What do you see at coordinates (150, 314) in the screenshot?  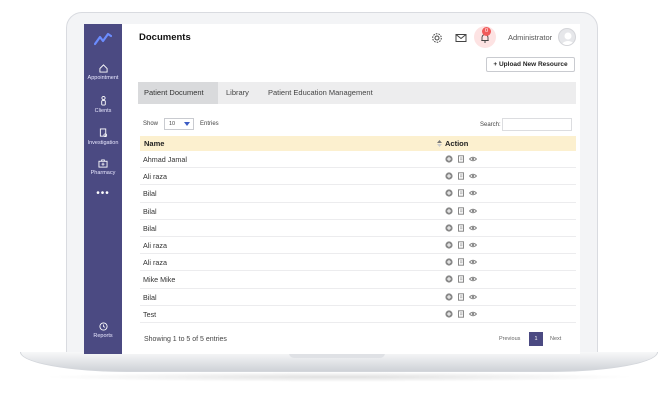 I see `cell-name: Test` at bounding box center [150, 314].